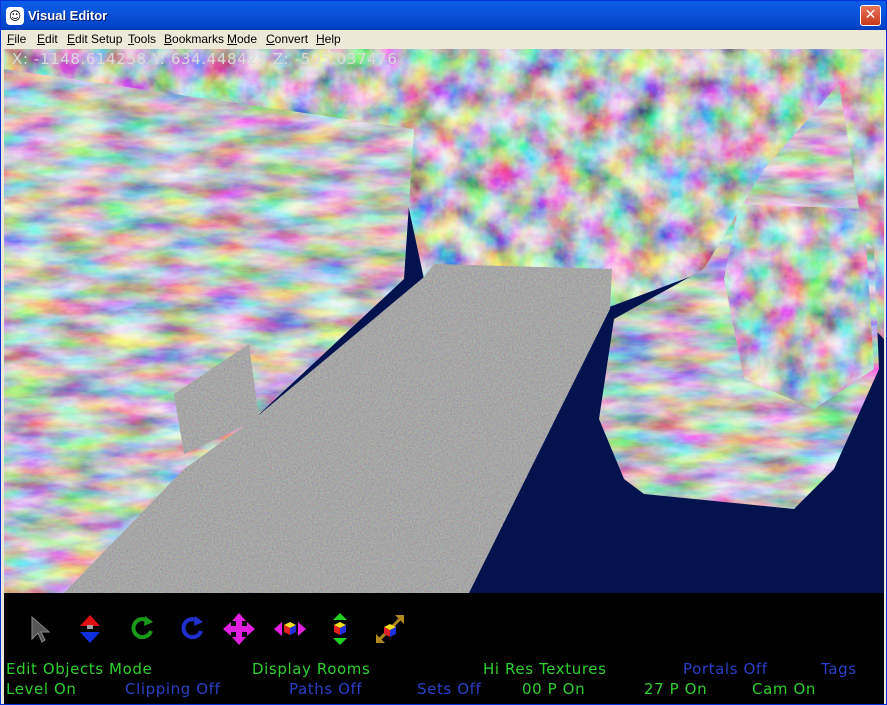 The height and width of the screenshot is (705, 887). What do you see at coordinates (553, 689) in the screenshot?
I see `status-00p: 00 P On` at bounding box center [553, 689].